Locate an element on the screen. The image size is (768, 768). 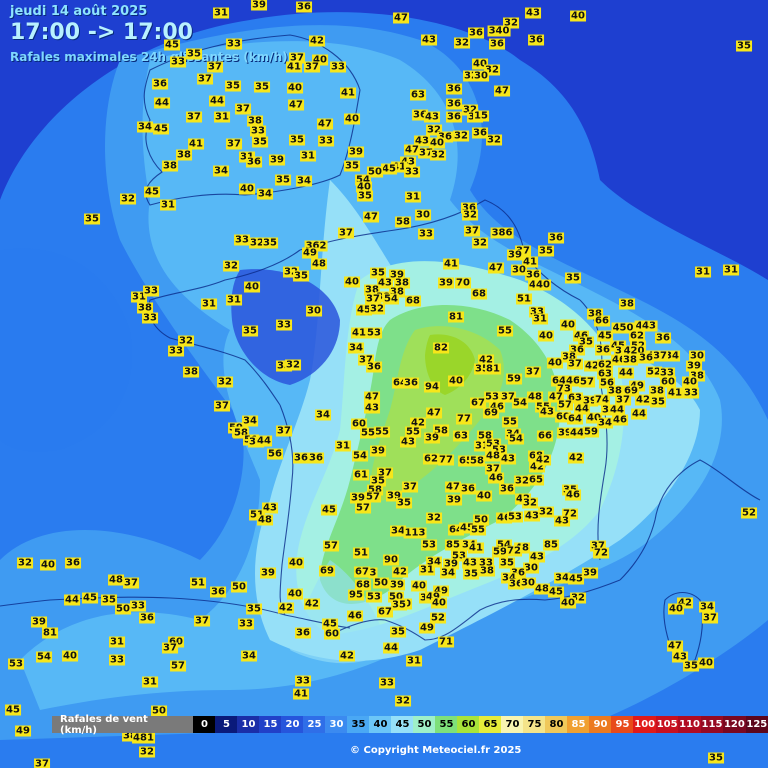
station-value: 66 is located at coordinates (602, 321).